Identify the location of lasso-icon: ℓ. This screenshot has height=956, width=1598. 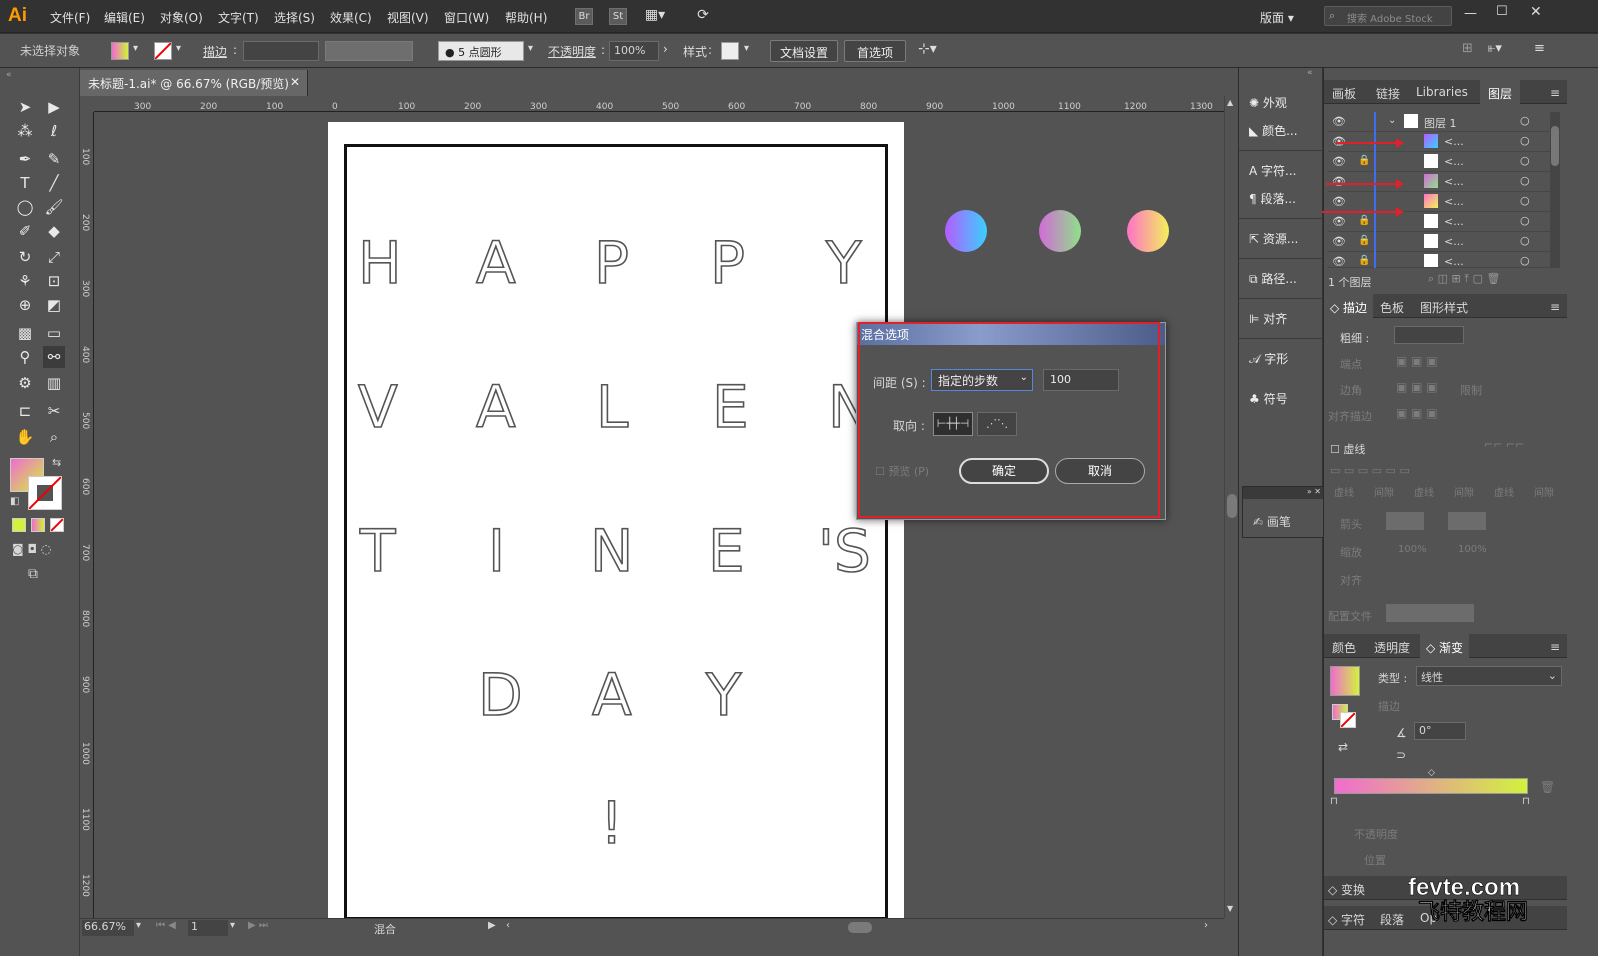
(54, 131).